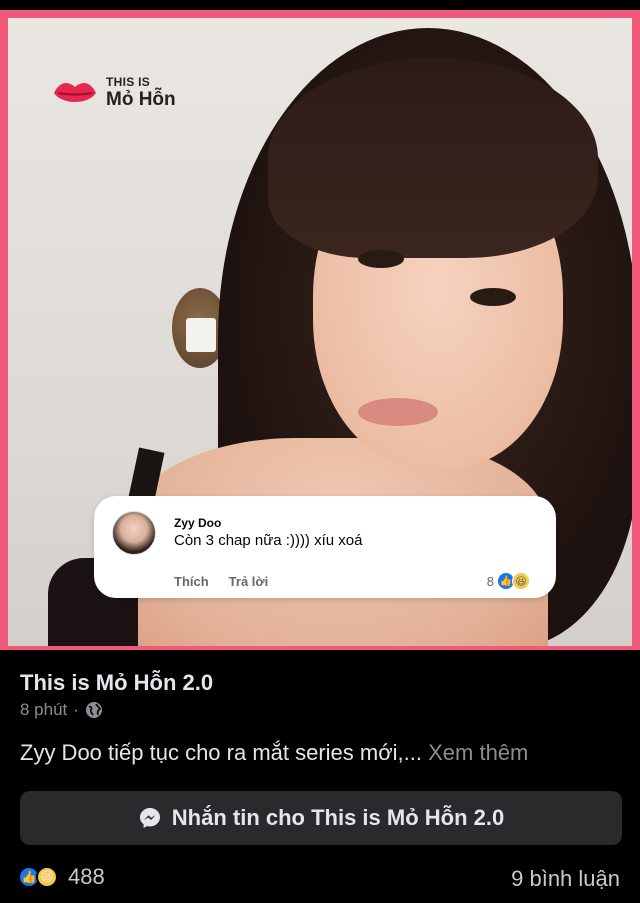 The image size is (640, 903). I want to click on lips-icon, so click(75, 92).